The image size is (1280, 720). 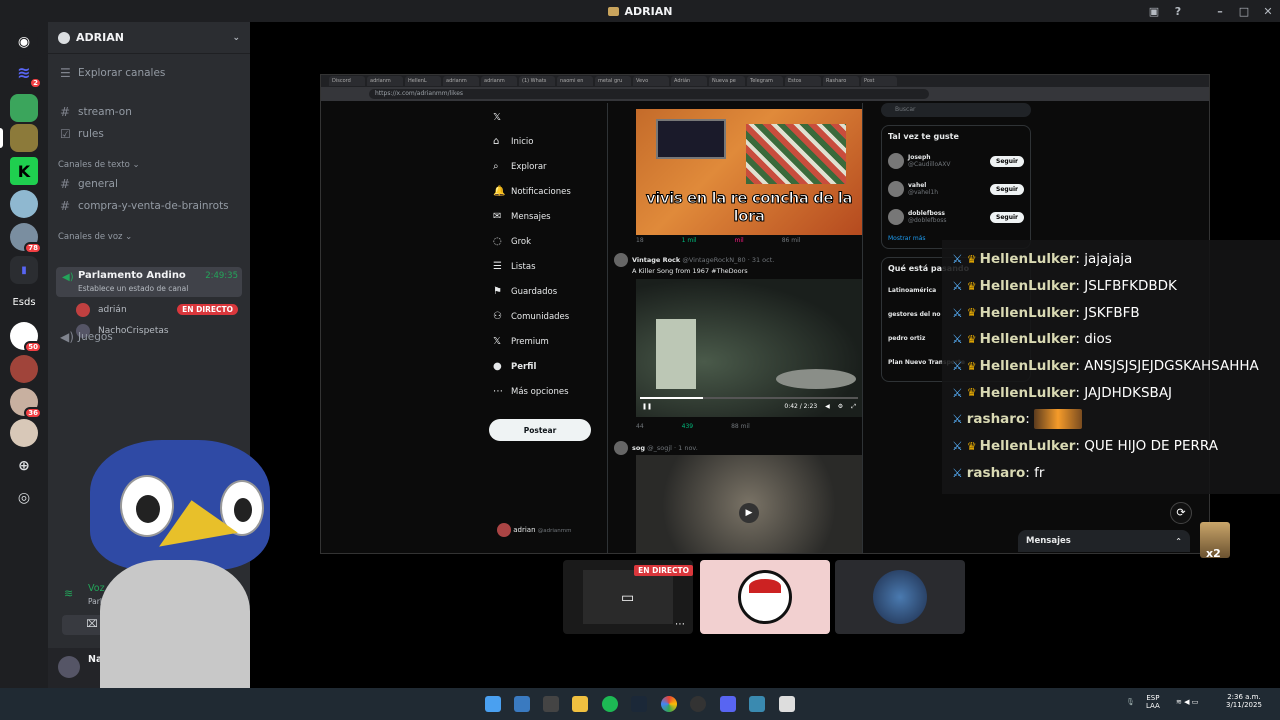 What do you see at coordinates (548, 191) in the screenshot?
I see `nav-item-bell: 🔔 Notificaciones` at bounding box center [548, 191].